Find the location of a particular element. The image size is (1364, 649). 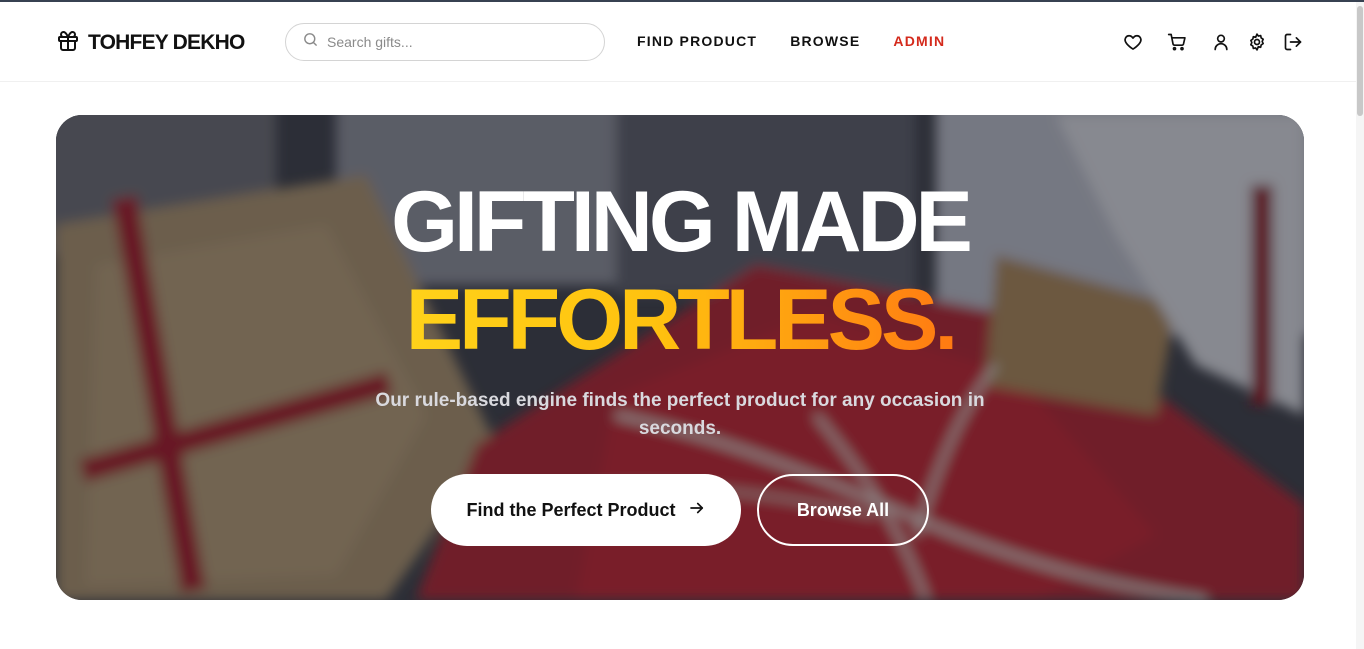

hero-title-line1: GIFTING MADE is located at coordinates (682, 222).